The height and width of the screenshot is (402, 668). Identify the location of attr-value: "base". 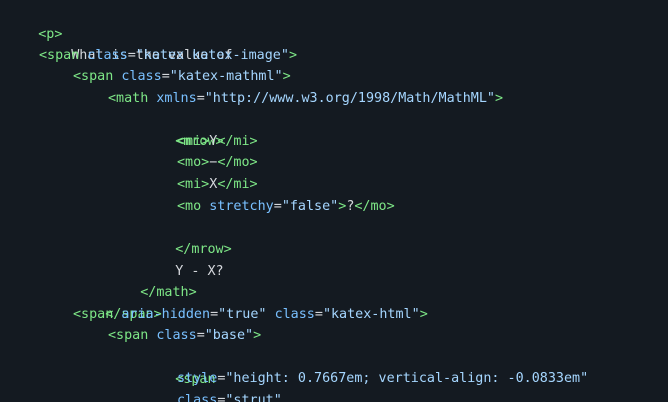
(229, 335).